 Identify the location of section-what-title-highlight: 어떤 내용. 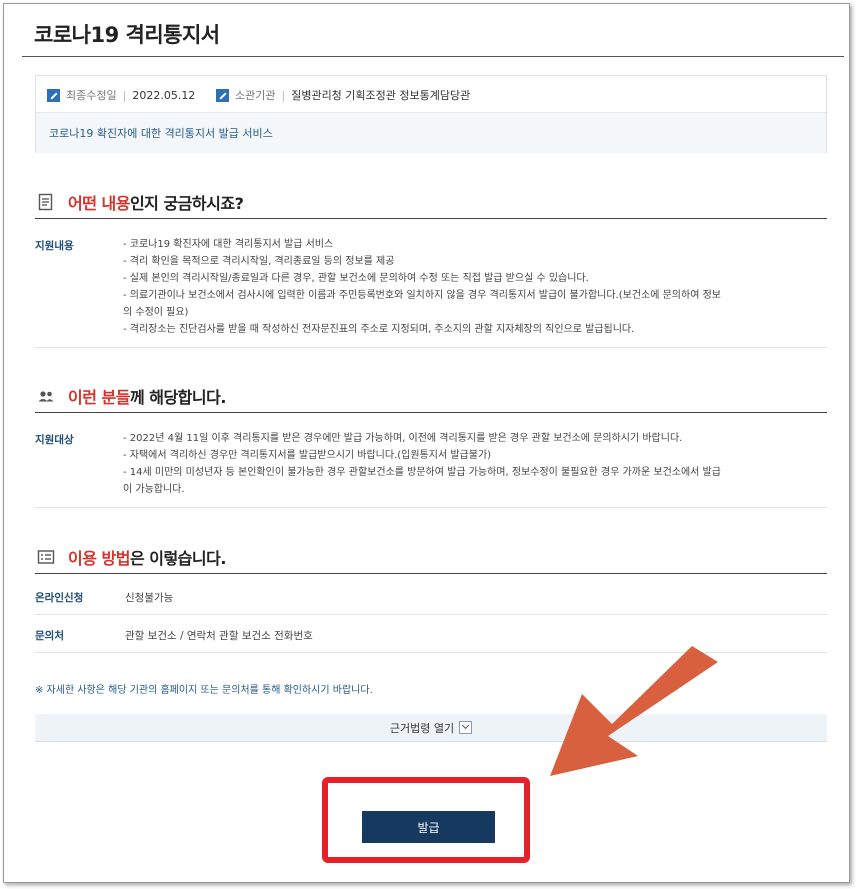
(99, 203).